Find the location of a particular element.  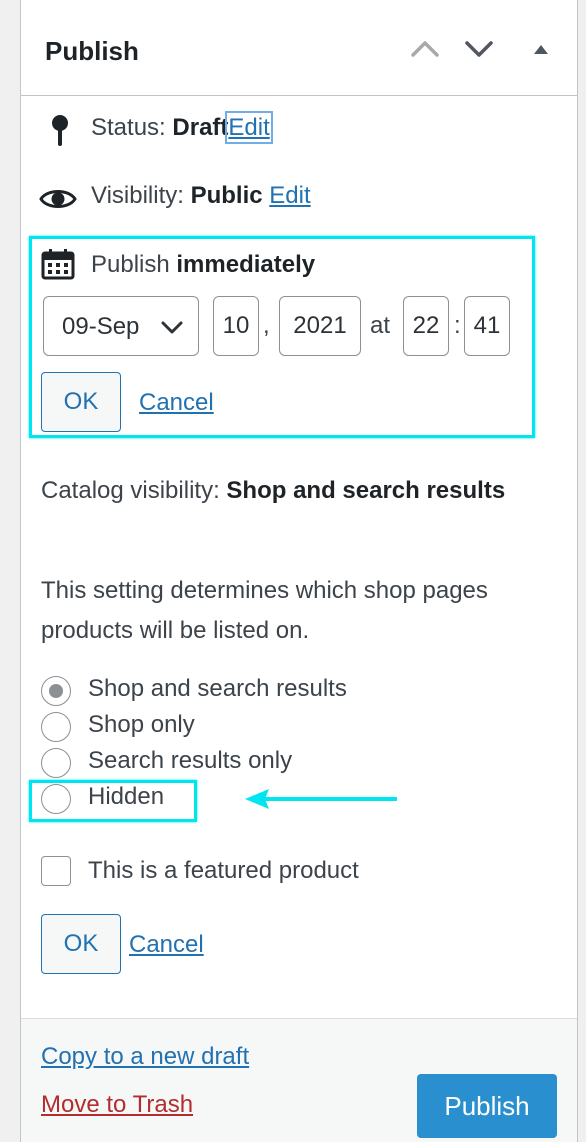

month-select: 09-Sep is located at coordinates (121, 326).